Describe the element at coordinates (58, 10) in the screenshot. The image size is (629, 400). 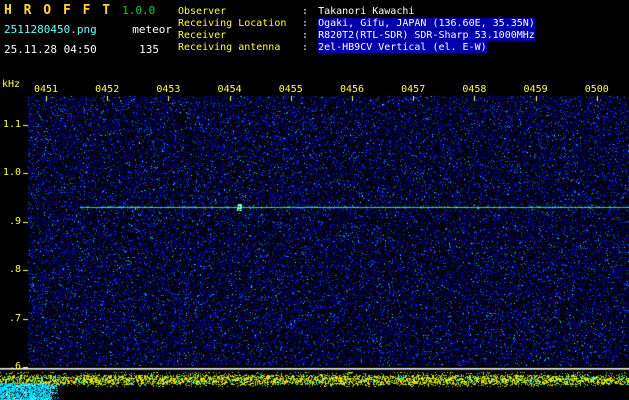
I see `app-title: H R O F F T` at that location.